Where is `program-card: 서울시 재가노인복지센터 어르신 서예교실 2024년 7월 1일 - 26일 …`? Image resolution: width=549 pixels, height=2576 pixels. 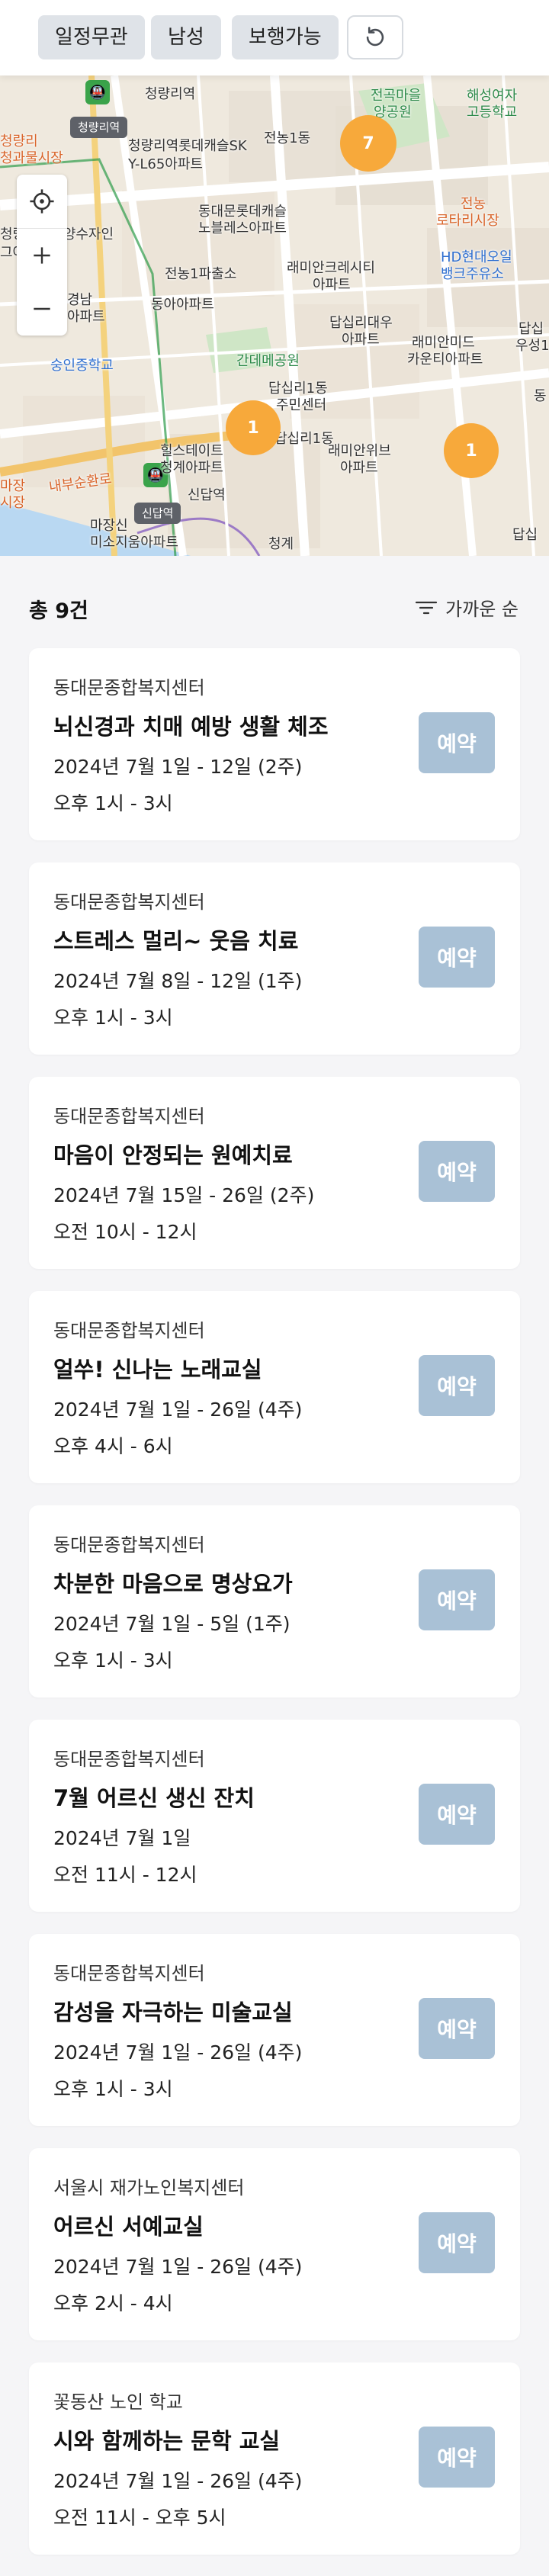
program-card: 서울시 재가노인복지센터 어르신 서예교실 2024년 7월 1일 - 26일 … is located at coordinates (274, 2244).